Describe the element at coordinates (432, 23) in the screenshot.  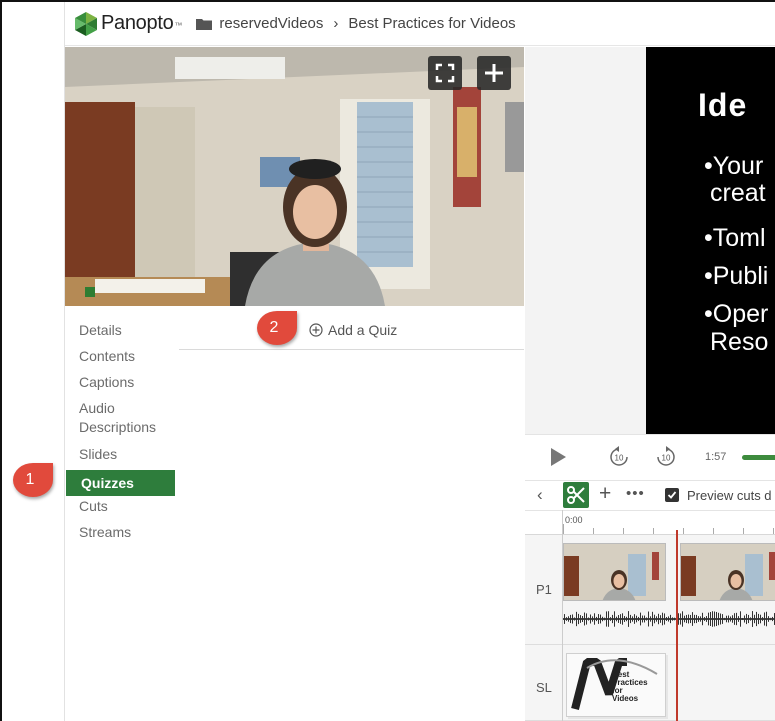
I see `breadcrumb-session: Best Practices for Videos` at that location.